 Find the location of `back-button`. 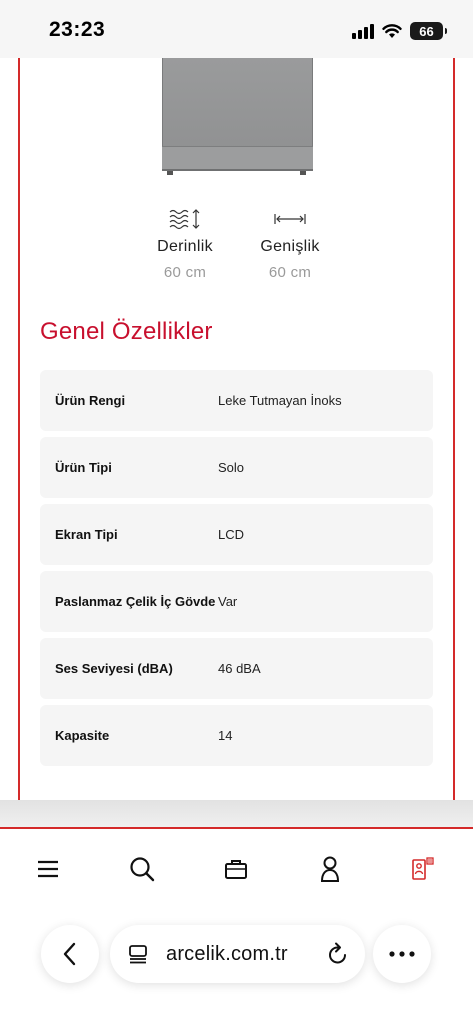

back-button is located at coordinates (70, 954).